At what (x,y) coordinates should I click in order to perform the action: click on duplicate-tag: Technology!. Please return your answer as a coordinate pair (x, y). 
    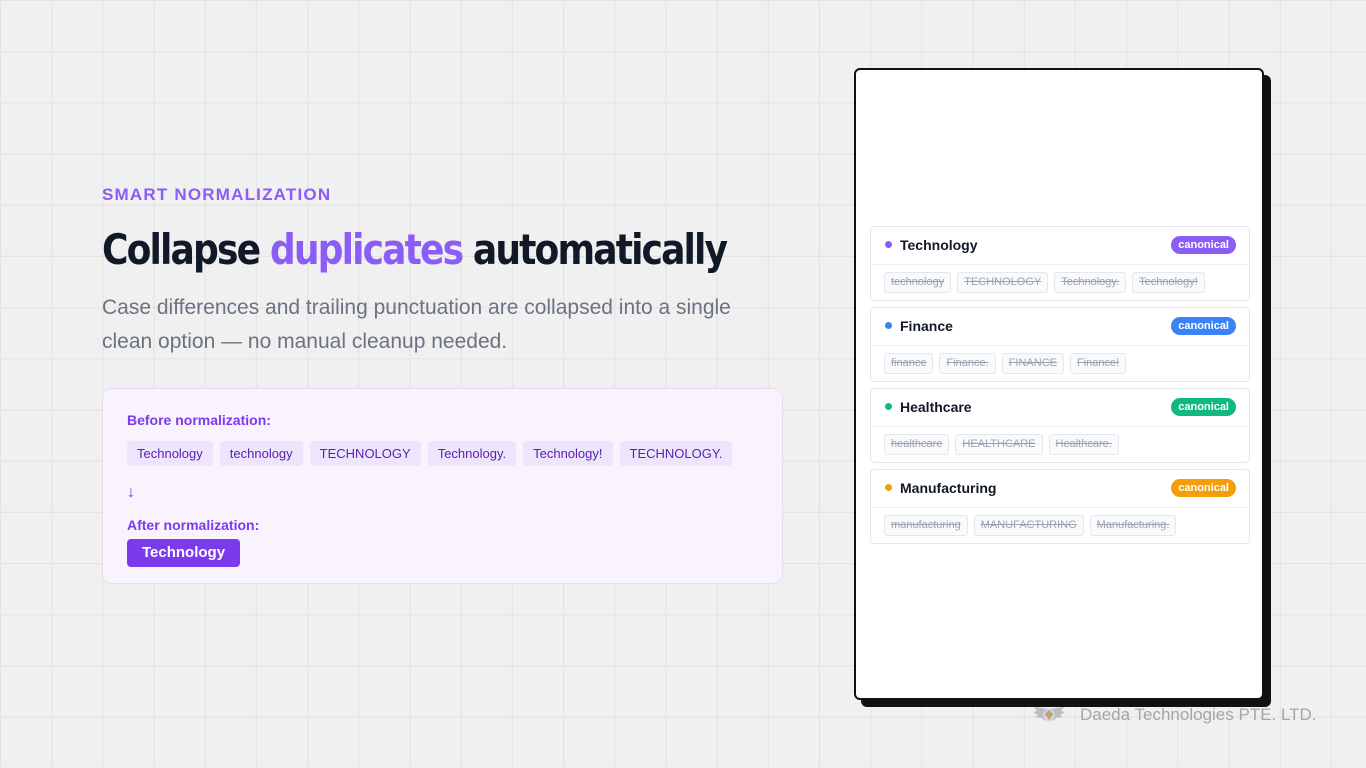
    Looking at the image, I should click on (1168, 282).